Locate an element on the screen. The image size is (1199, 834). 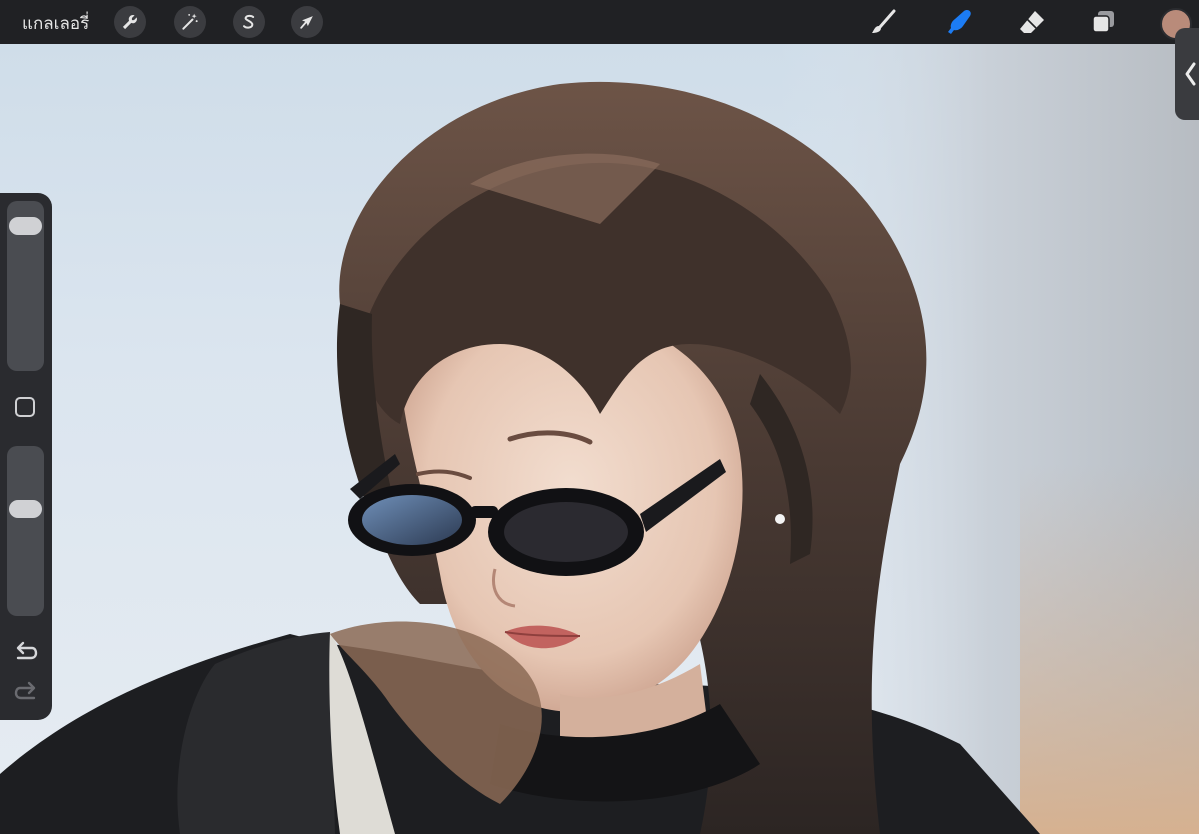
arrow-cursor-icon is located at coordinates (306, 22).